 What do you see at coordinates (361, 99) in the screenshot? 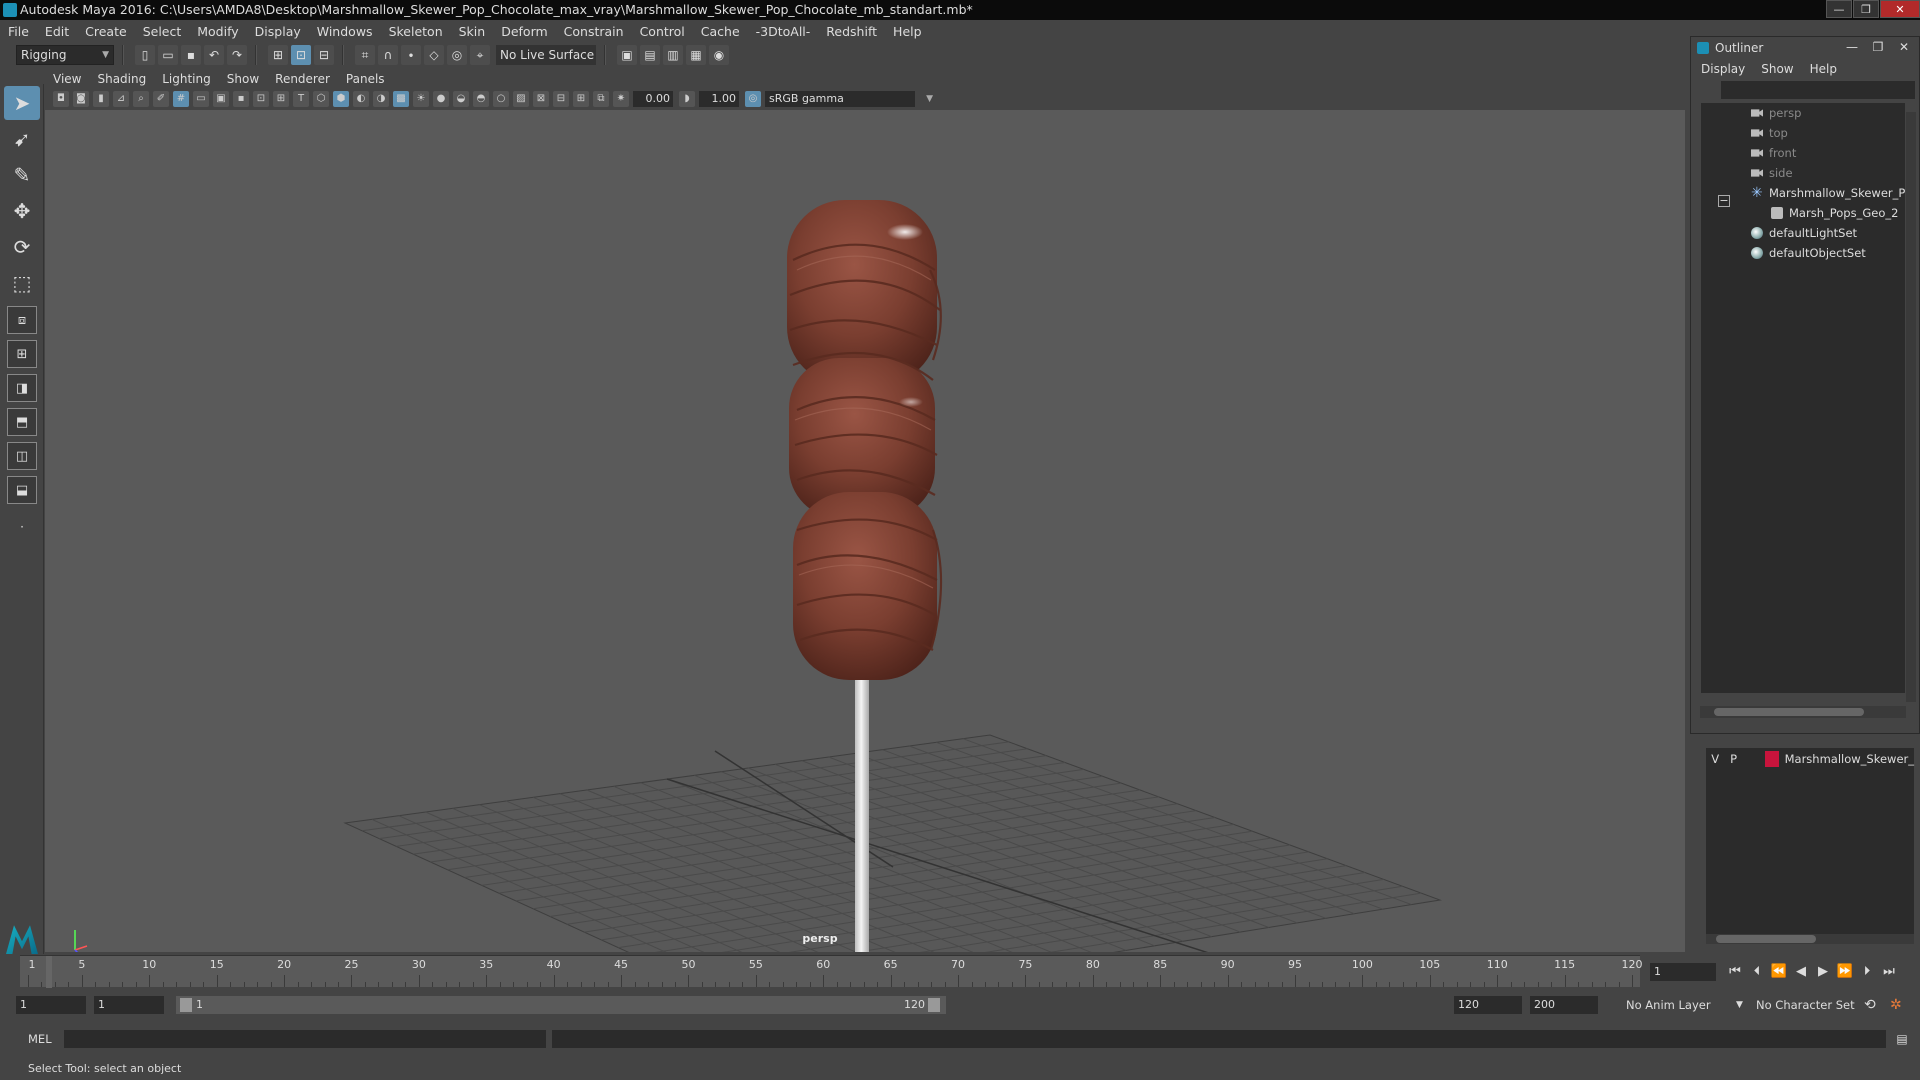
I see `default-lighting-icon: ◐` at bounding box center [361, 99].